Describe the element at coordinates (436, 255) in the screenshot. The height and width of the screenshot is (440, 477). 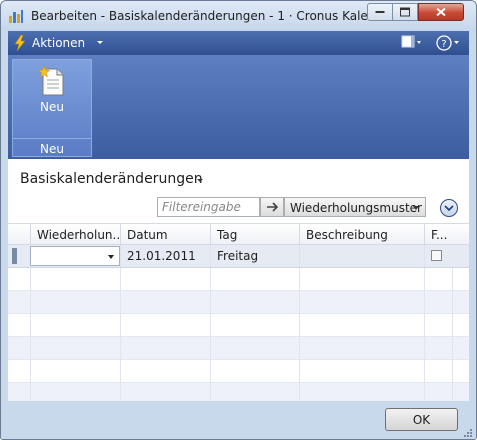
I see `f-checkbox` at that location.